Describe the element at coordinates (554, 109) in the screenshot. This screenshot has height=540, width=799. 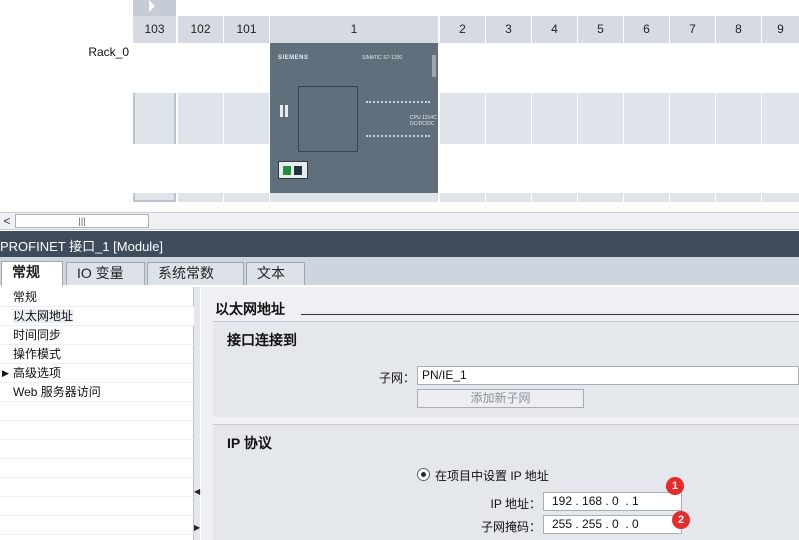
I see `rack-slot-4: 4` at that location.